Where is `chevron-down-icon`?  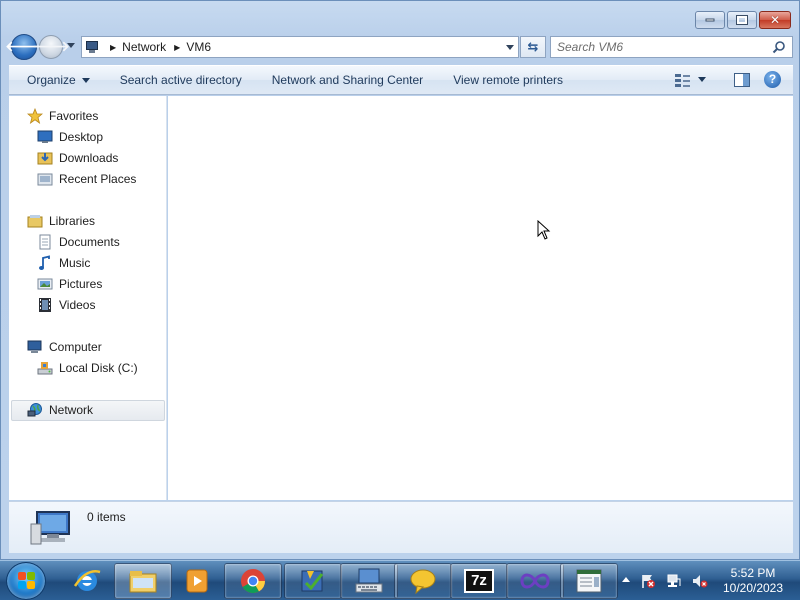 chevron-down-icon is located at coordinates (85, 80).